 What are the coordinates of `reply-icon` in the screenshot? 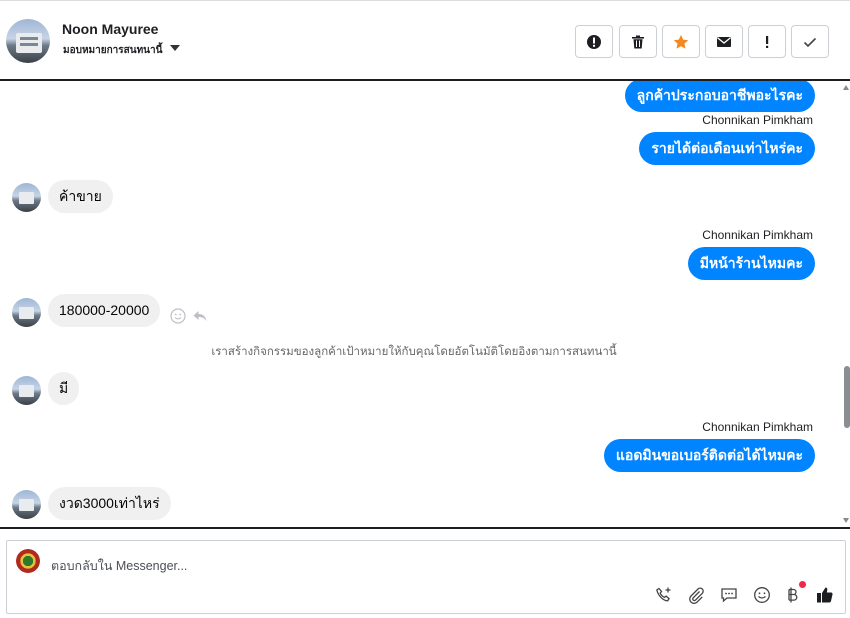 It's located at (200, 316).